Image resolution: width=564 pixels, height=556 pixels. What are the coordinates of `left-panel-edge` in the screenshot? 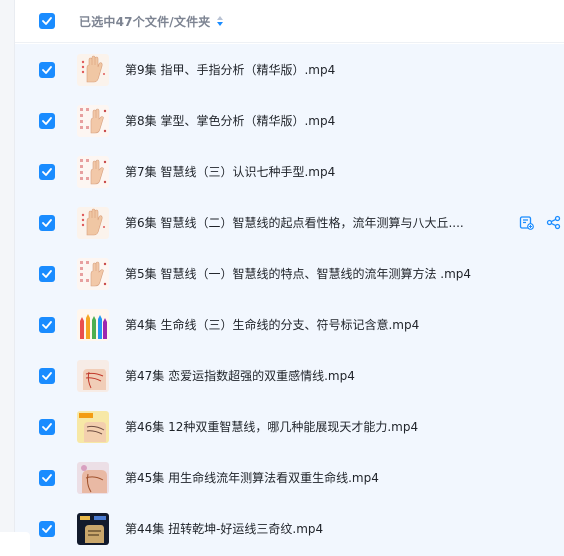 It's located at (7, 278).